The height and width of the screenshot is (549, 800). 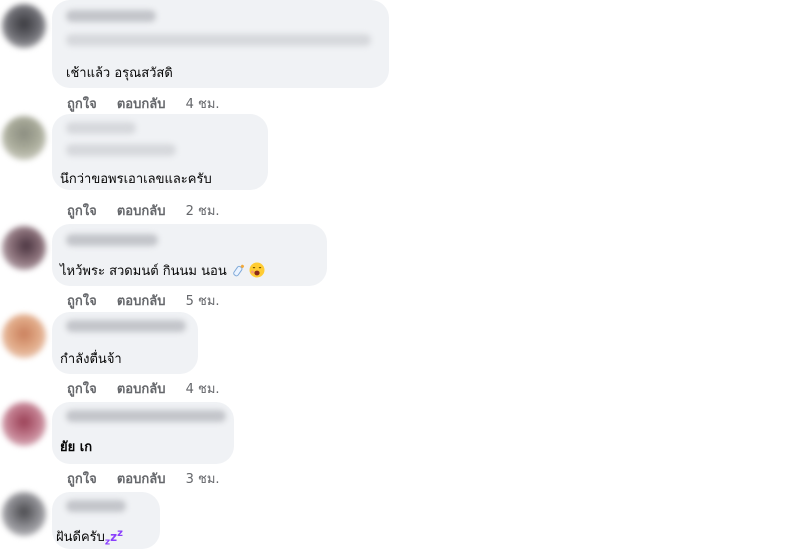 I want to click on comment-text-content: ไหว้พระ สวดมนต์ กินนม นอน, so click(x=143, y=271).